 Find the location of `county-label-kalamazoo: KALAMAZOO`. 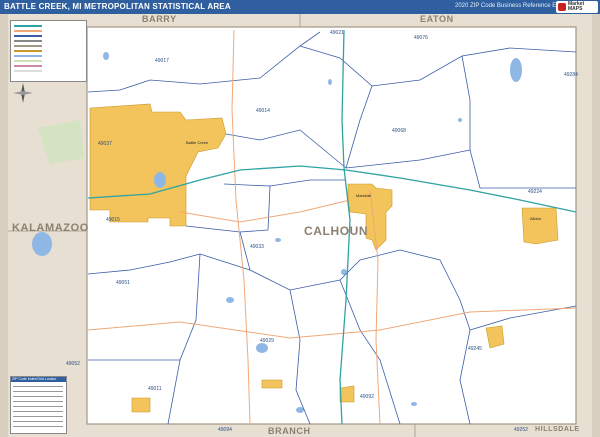

county-label-kalamazoo: KALAMAZOO is located at coordinates (50, 228).